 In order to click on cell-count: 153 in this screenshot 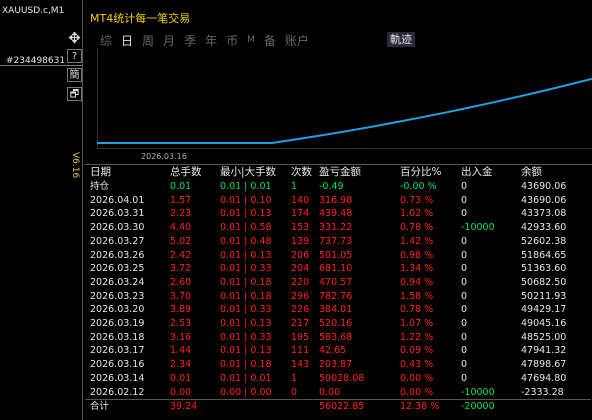, I will do `click(300, 228)`.